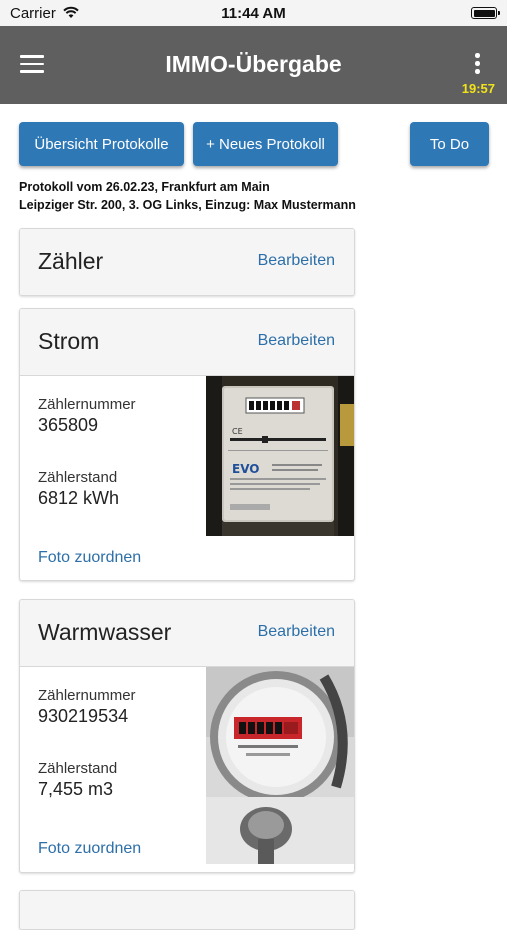 The image size is (507, 930). What do you see at coordinates (79, 498) in the screenshot?
I see `meter-reading-value: 6812 kWh` at bounding box center [79, 498].